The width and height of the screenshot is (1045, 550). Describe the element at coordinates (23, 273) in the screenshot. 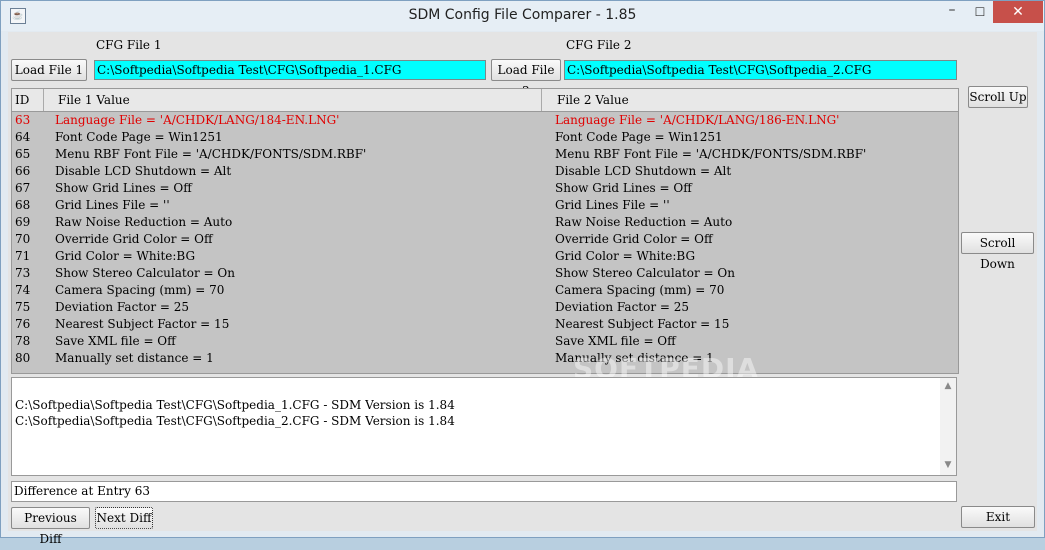

I see `cell-id: 73` at that location.